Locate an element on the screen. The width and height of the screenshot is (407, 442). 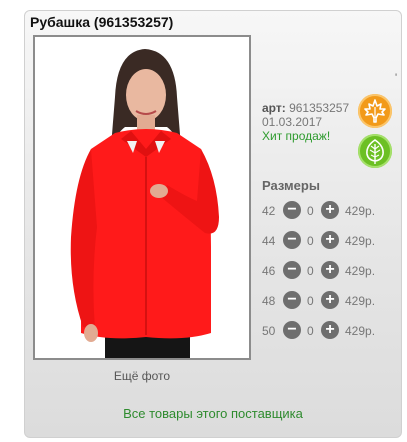
sizes-title: Размеры is located at coordinates (291, 185).